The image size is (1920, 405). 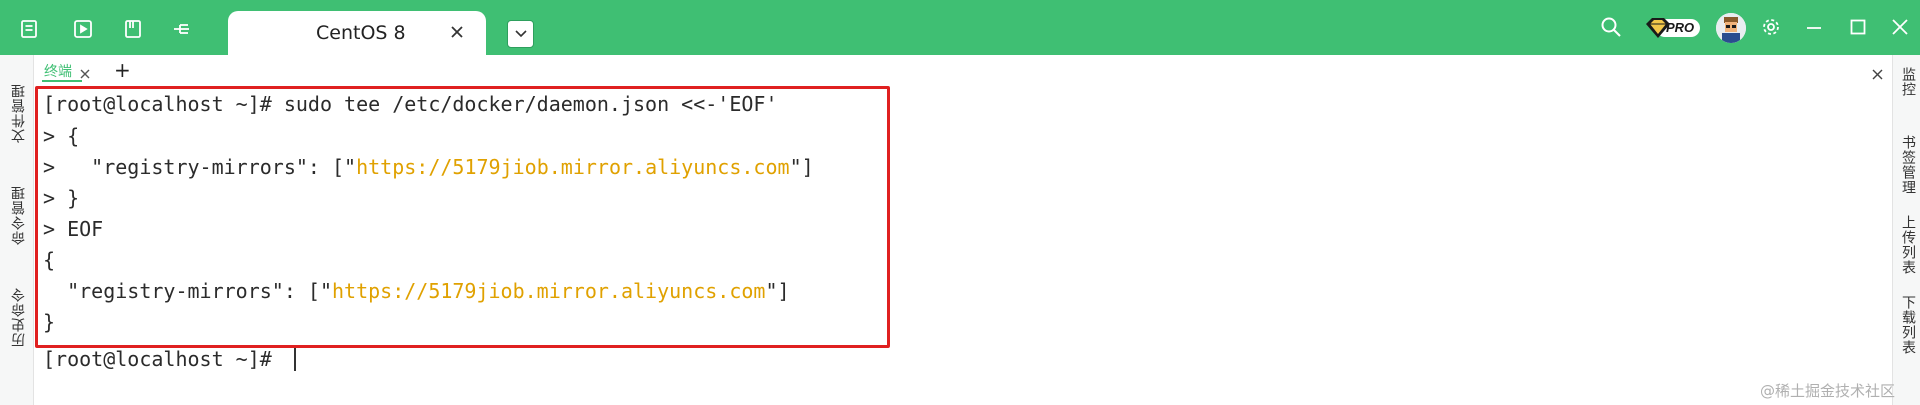 I want to click on vip-badge-icon: PRO, so click(x=1672, y=28).